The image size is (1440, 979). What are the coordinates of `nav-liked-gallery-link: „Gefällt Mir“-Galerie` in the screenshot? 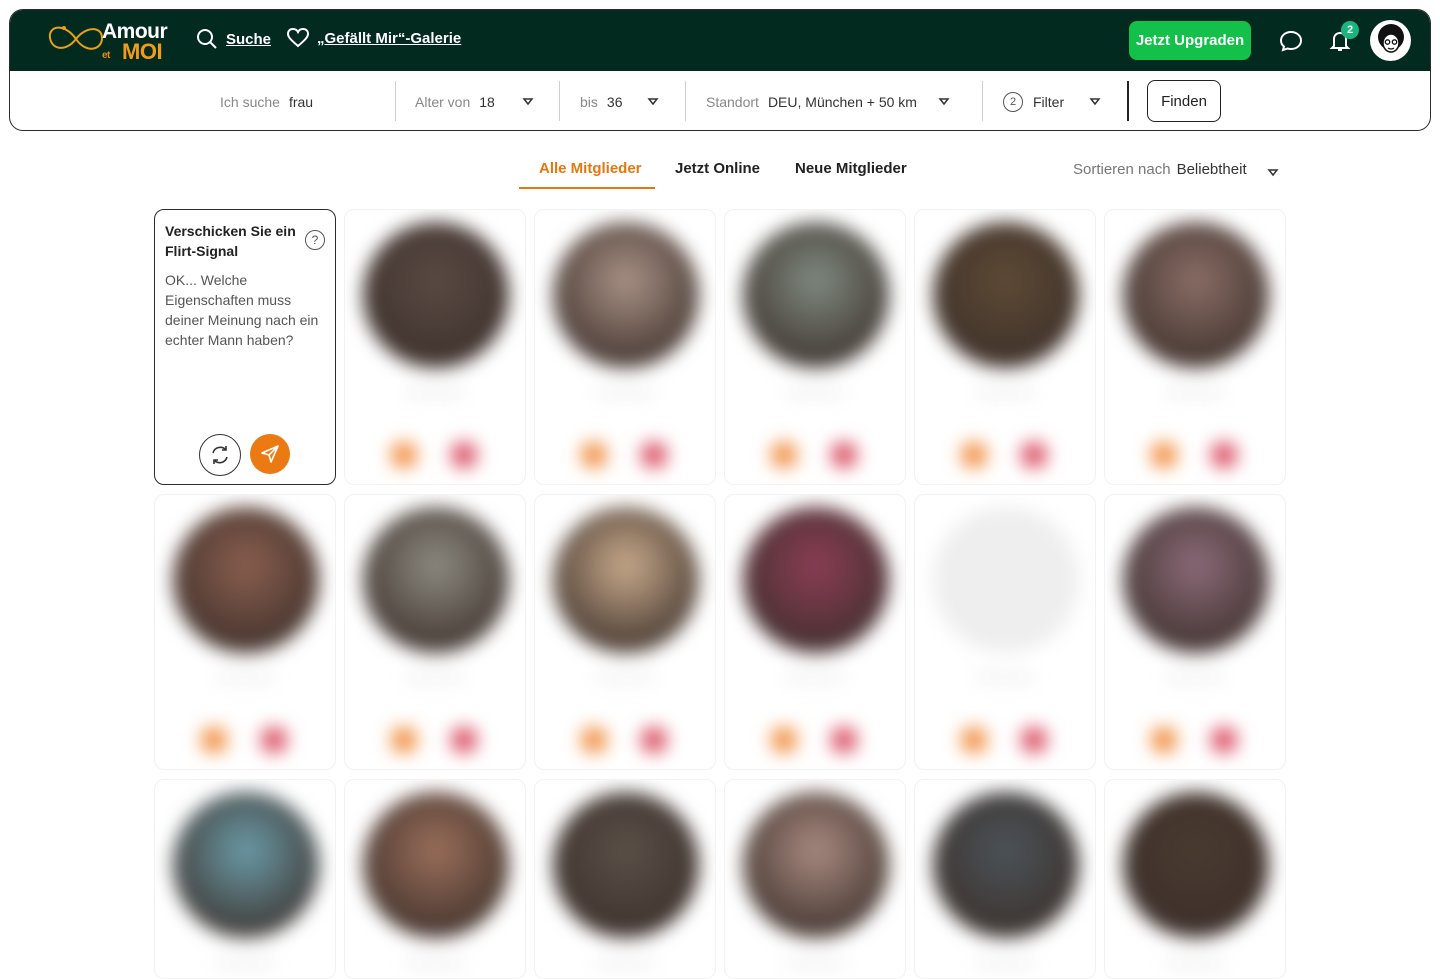 It's located at (374, 38).